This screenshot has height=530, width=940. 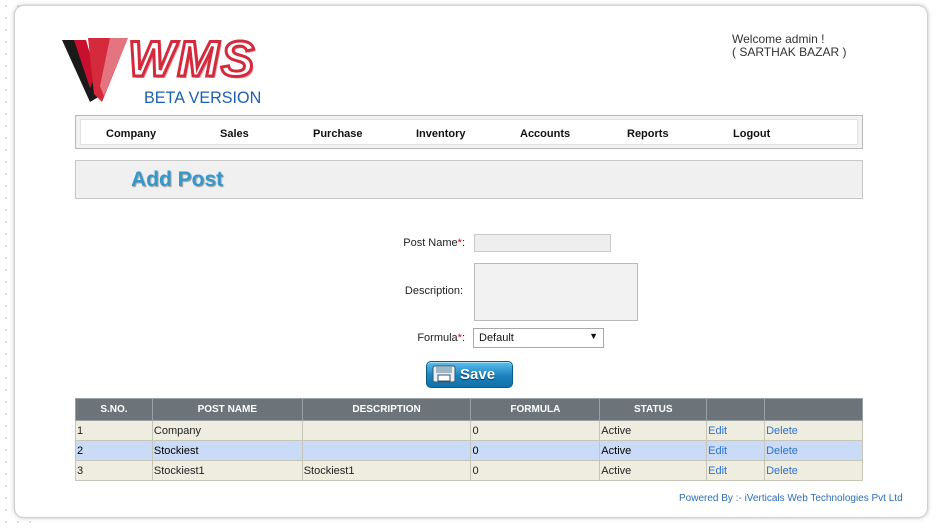 What do you see at coordinates (338, 134) in the screenshot?
I see `nav-purchase: Purchase` at bounding box center [338, 134].